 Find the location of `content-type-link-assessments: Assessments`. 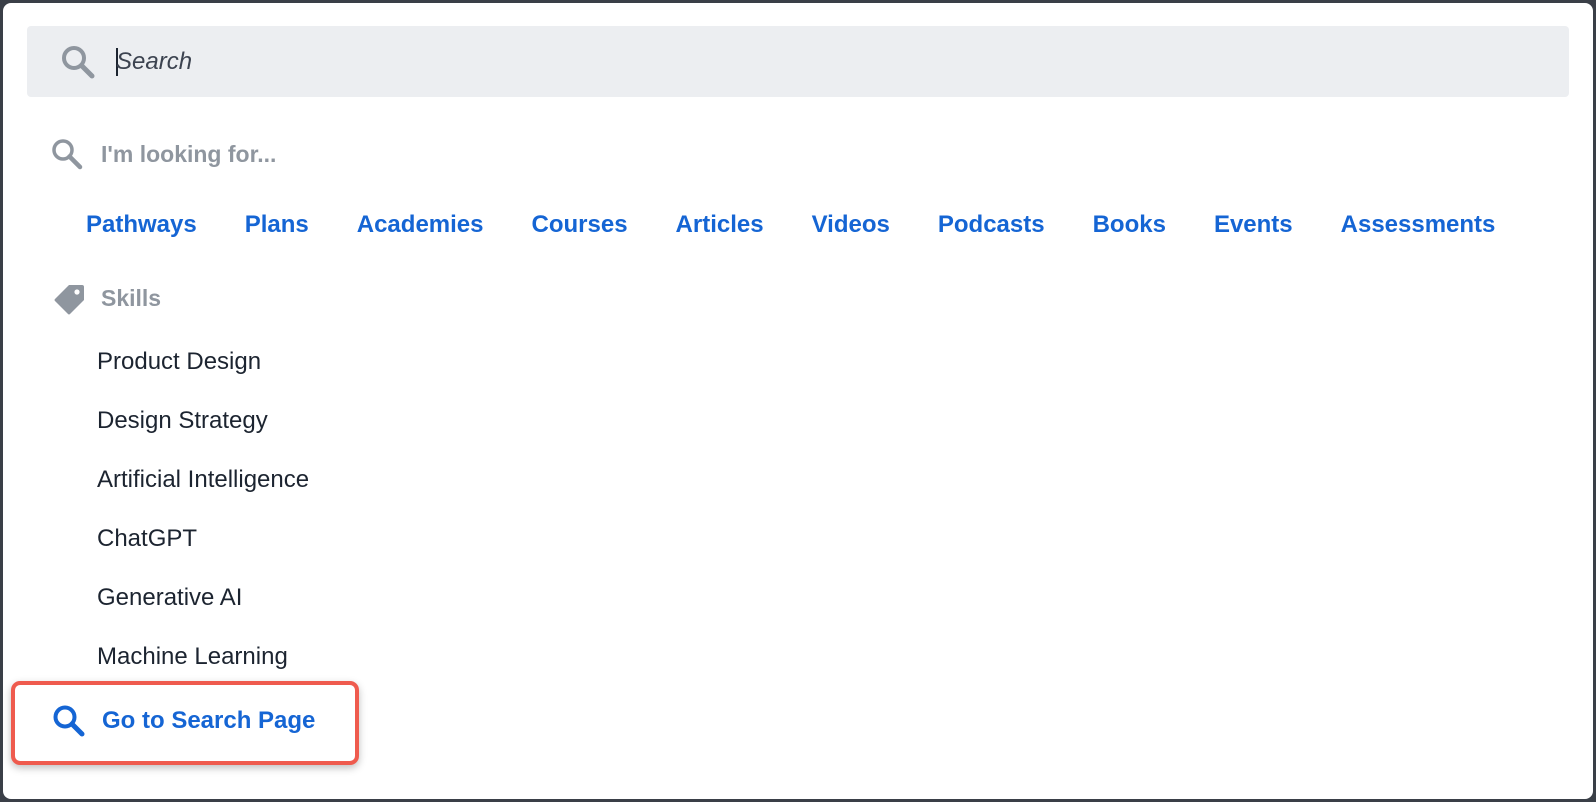

content-type-link-assessments: Assessments is located at coordinates (1418, 225).